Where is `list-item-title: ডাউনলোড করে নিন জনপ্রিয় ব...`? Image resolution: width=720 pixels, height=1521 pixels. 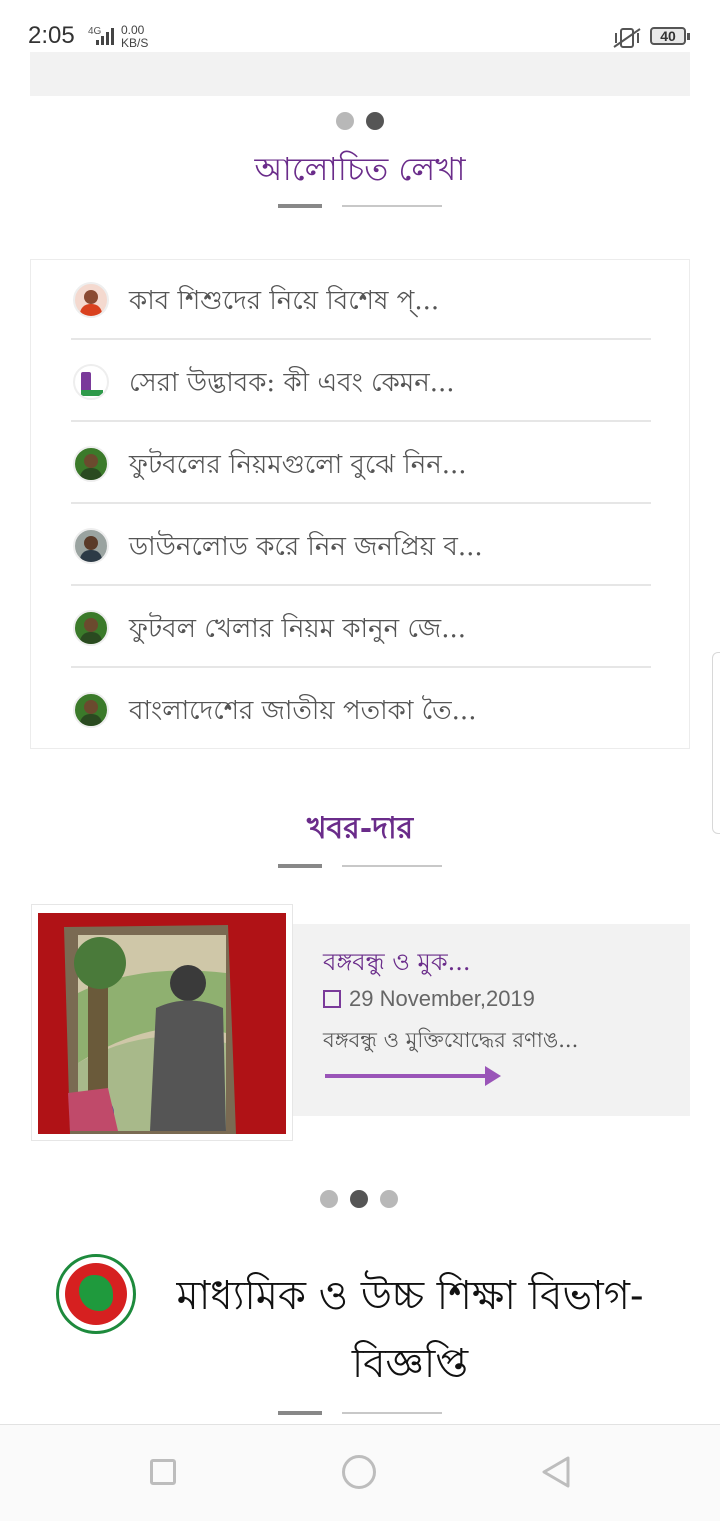 list-item-title: ডাউনলোড করে নিন জনপ্রিয় ব... is located at coordinates (306, 548).